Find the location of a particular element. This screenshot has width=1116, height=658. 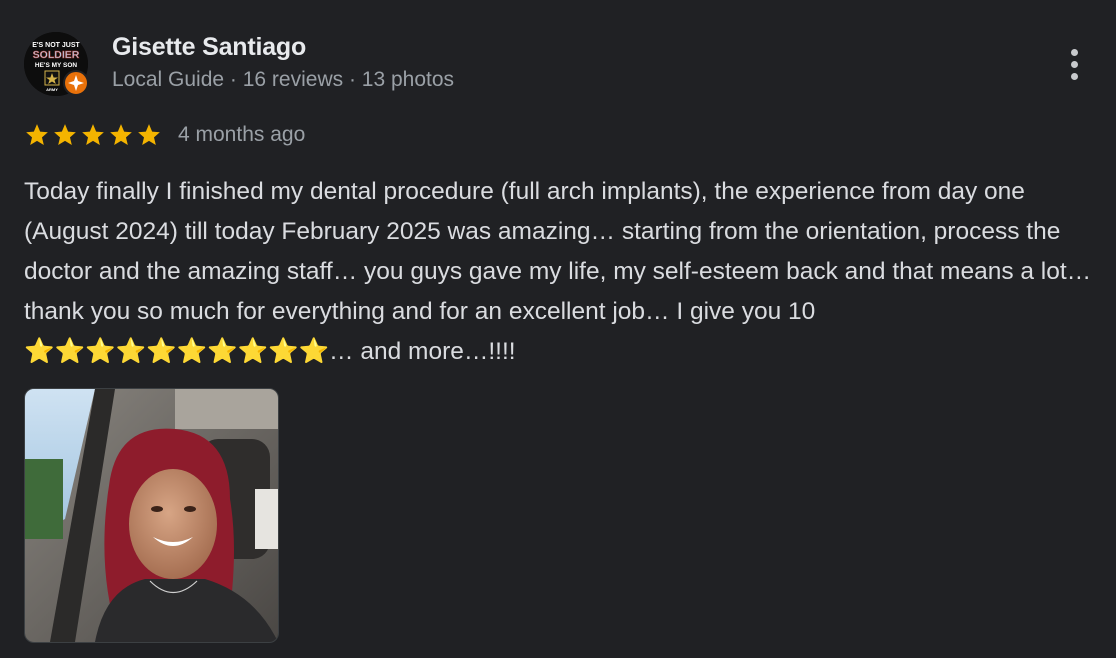

more-vert-icon is located at coordinates (1074, 52).